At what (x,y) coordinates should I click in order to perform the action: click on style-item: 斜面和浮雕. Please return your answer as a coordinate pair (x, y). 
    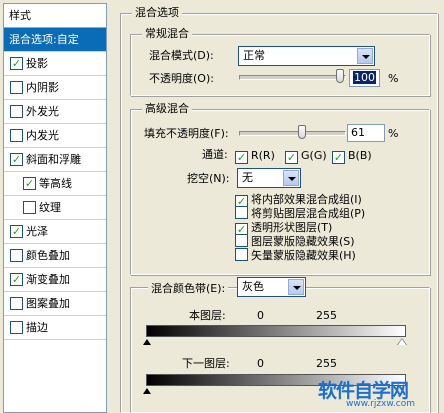
    Looking at the image, I should click on (55, 160).